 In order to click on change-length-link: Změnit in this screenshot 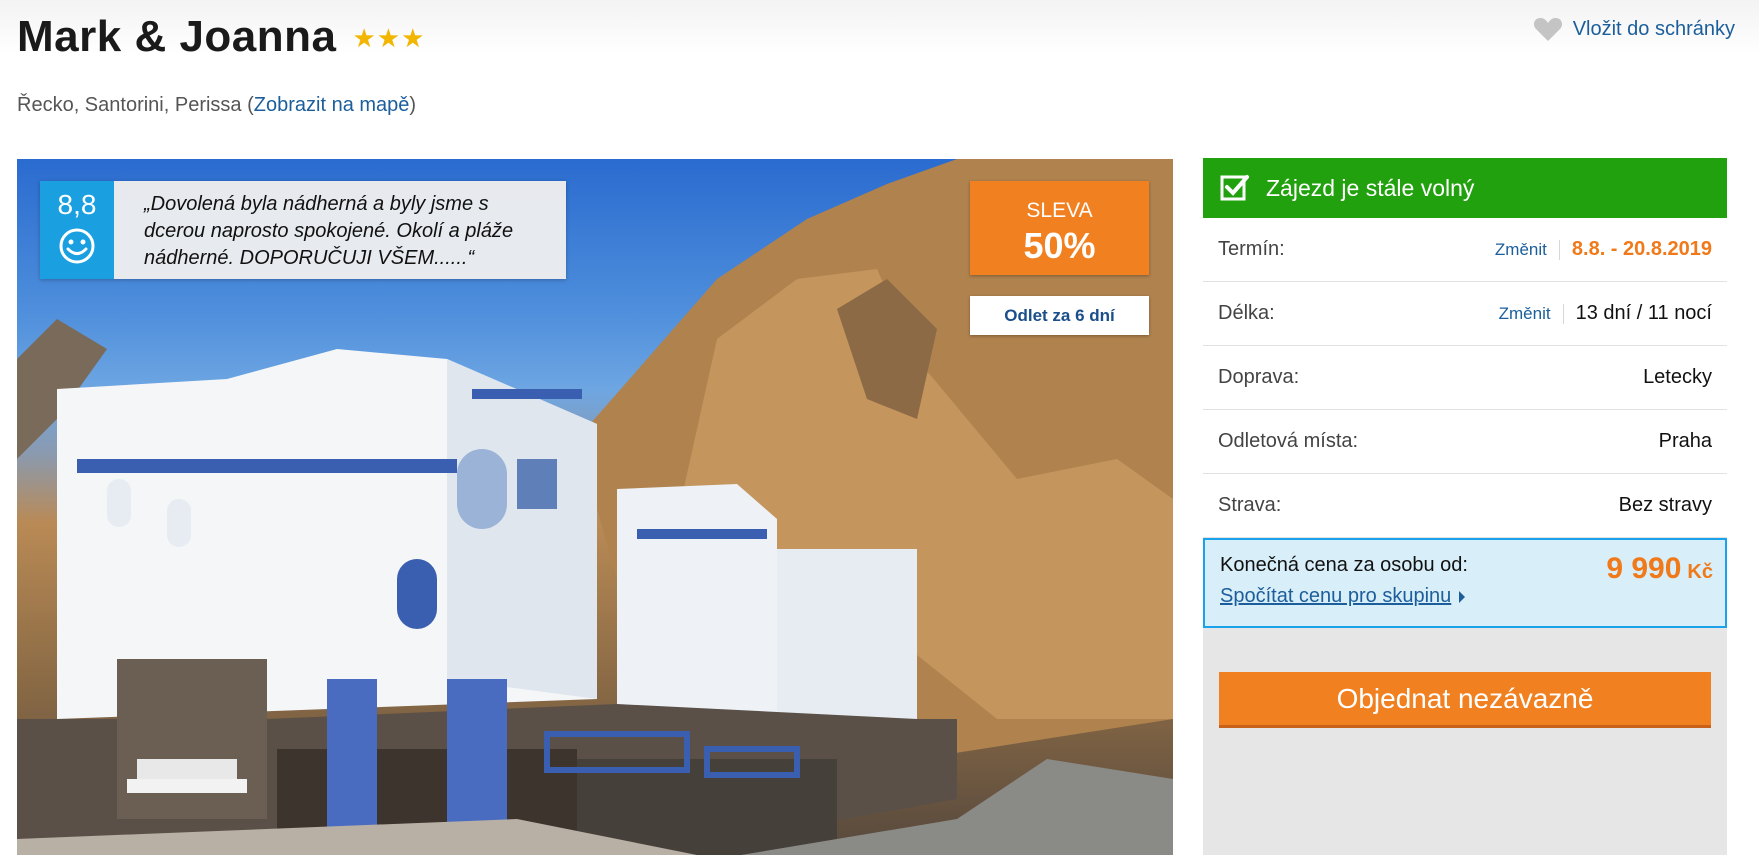, I will do `click(1531, 313)`.